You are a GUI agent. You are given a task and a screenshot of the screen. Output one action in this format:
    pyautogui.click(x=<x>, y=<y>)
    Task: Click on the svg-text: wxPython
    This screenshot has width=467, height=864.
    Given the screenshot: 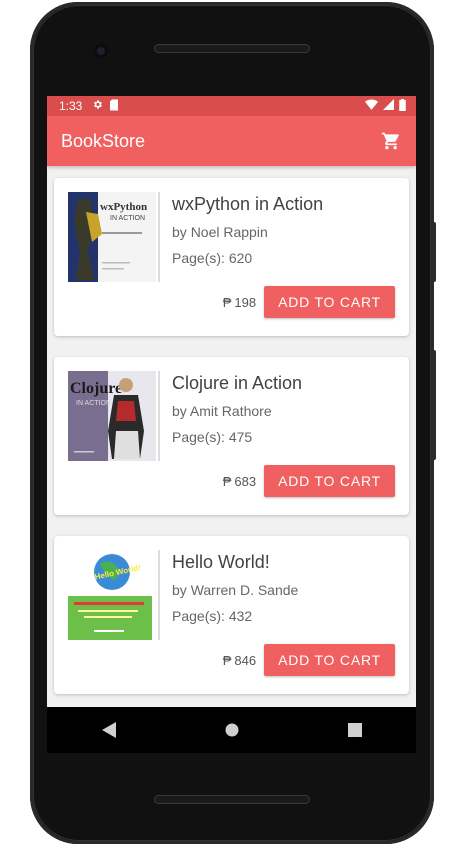 What is the action you would take?
    pyautogui.click(x=123, y=207)
    